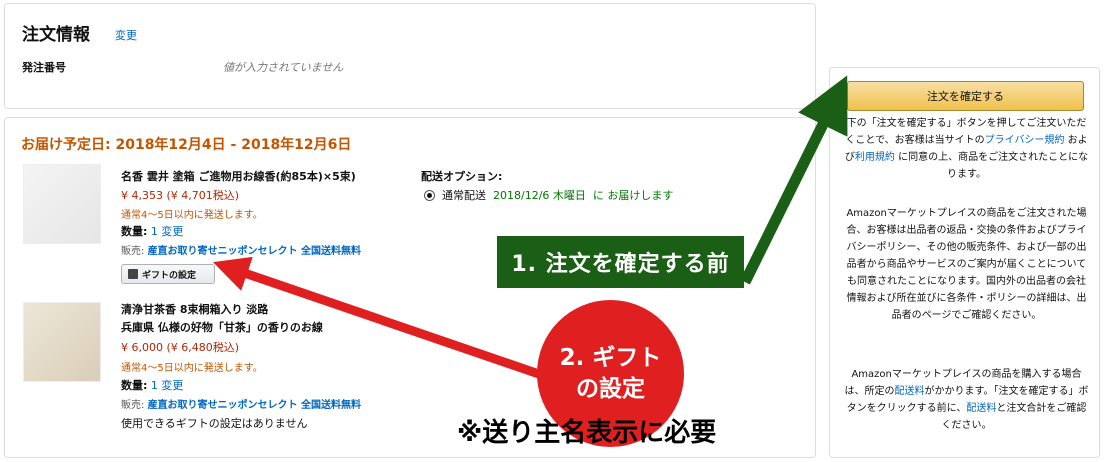 This screenshot has height=462, width=1106. Describe the element at coordinates (620, 262) in the screenshot. I see `annotation-step1: 1. 注文を確定する前` at that location.